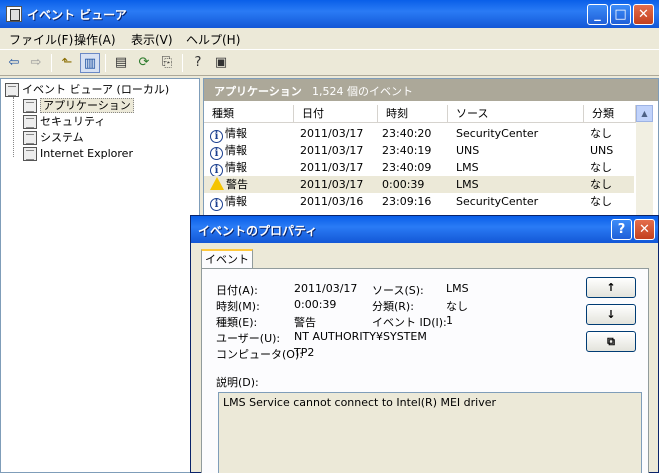 This screenshot has width=659, height=473. Describe the element at coordinates (326, 288) in the screenshot. I see `date-value: 2011/03/17` at that location.